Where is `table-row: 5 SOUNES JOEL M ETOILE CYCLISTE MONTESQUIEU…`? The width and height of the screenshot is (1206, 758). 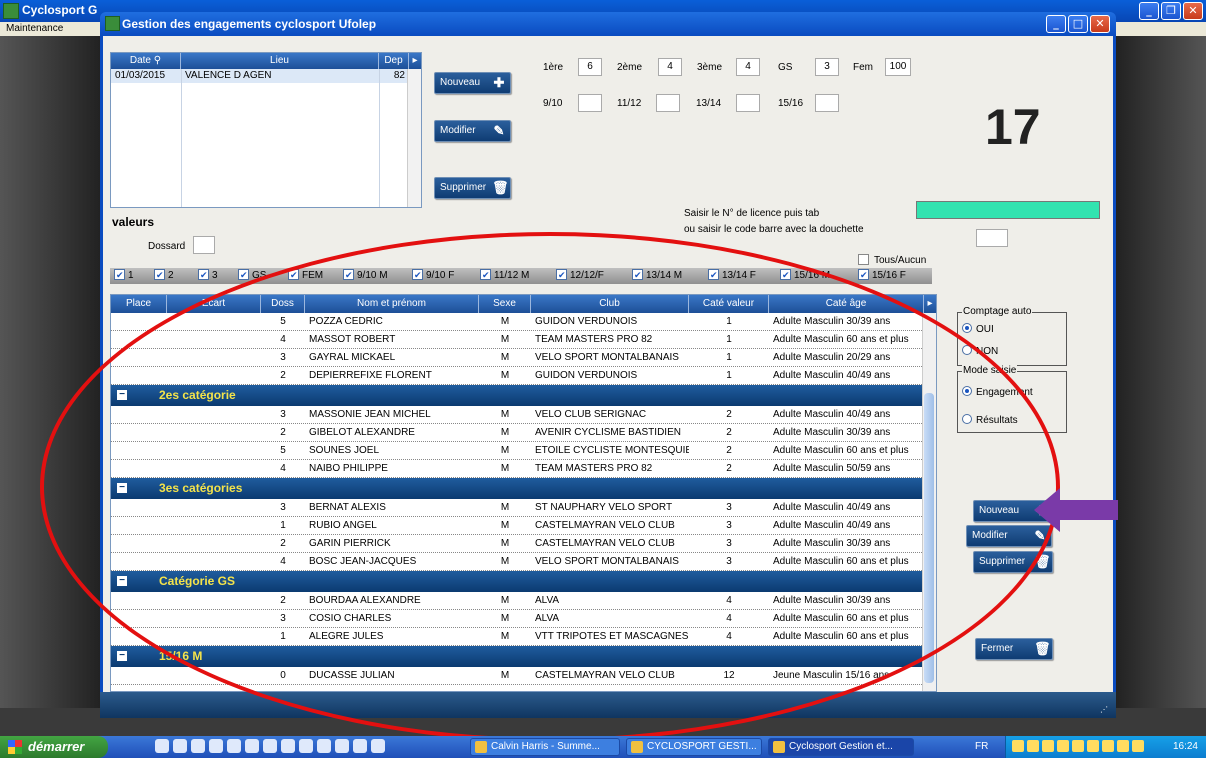 table-row: 5 SOUNES JOEL M ETOILE CYCLISTE MONTESQUIEU… is located at coordinates (523, 451).